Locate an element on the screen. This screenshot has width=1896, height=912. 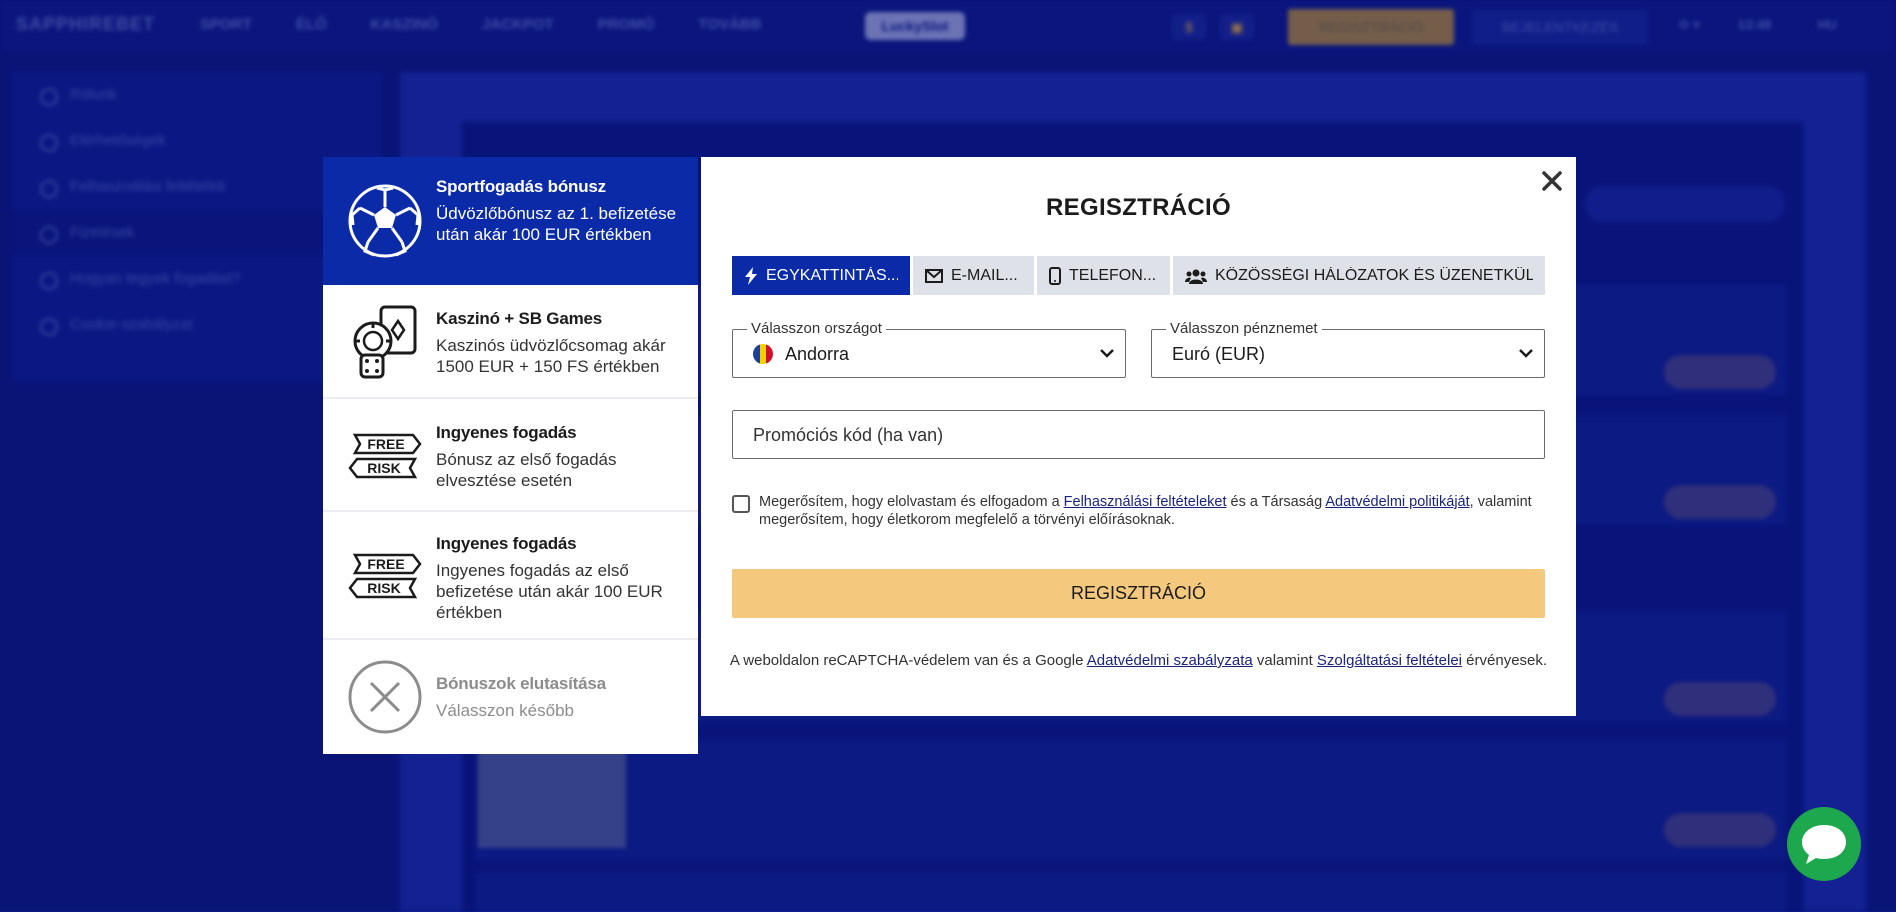
privacy-policy-link: Adatvédelmi politikáját is located at coordinates (1397, 502).